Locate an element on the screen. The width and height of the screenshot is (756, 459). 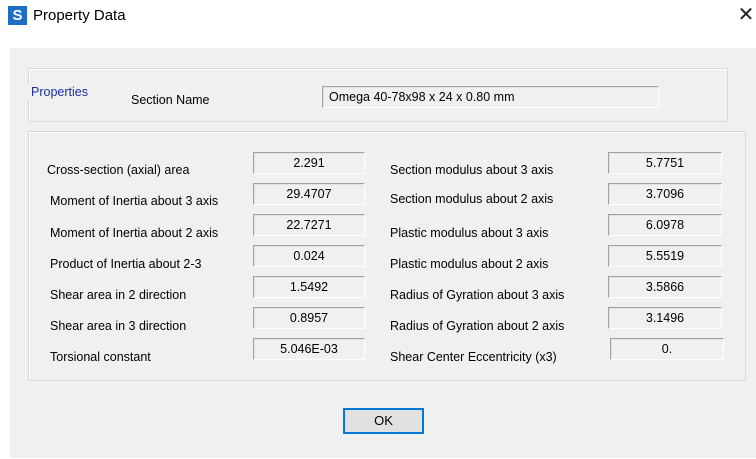
prop-label-axial-area: Cross-section (axial) area is located at coordinates (118, 170).